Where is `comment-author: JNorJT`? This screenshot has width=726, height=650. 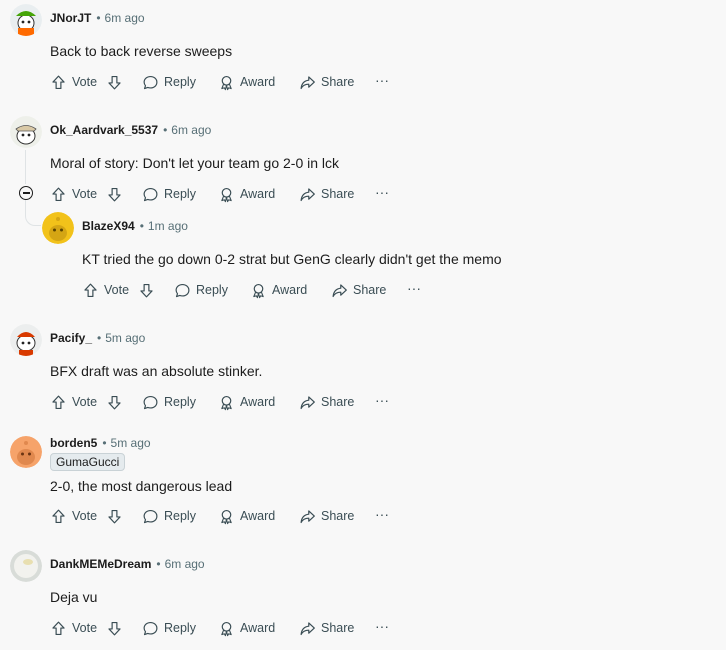
comment-author: JNorJT is located at coordinates (70, 18).